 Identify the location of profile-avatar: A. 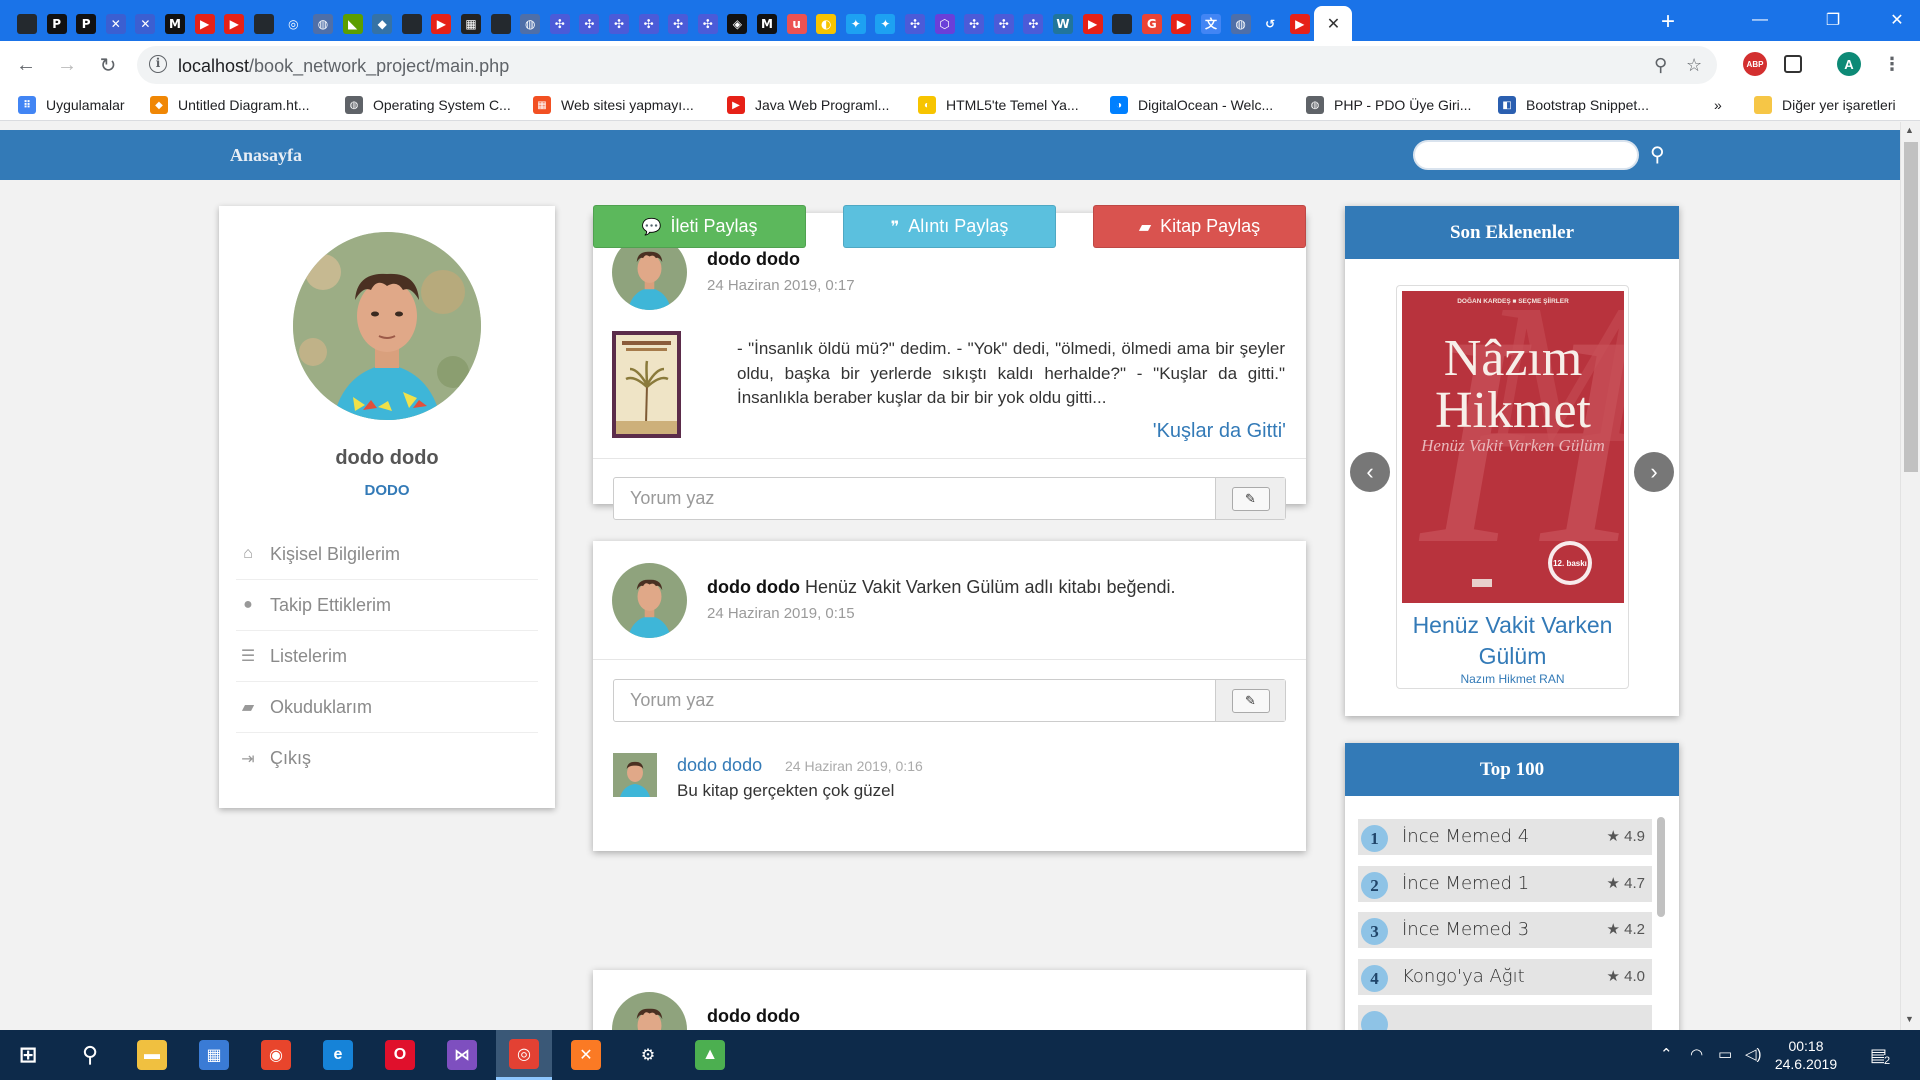
(1849, 64).